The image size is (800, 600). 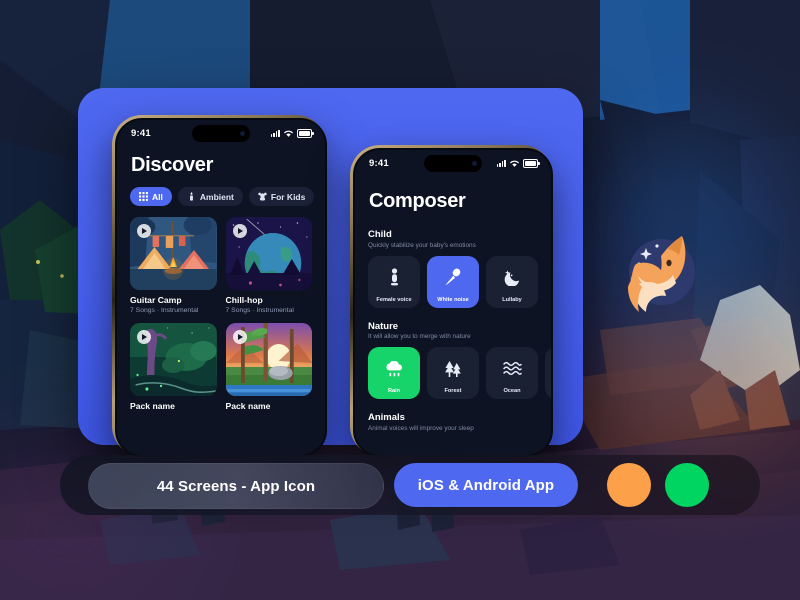 I want to click on waves-icon, so click(x=512, y=369).